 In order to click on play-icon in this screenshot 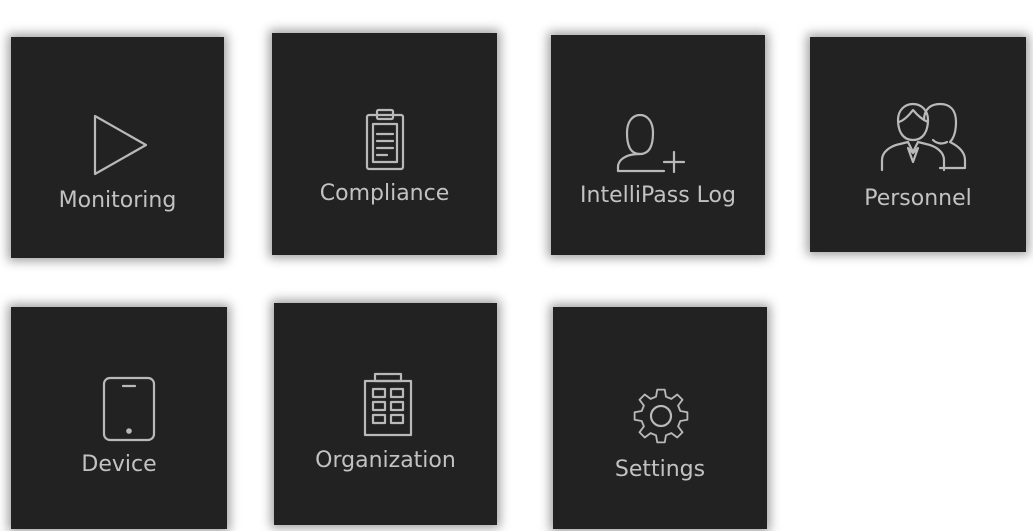, I will do `click(120, 145)`.